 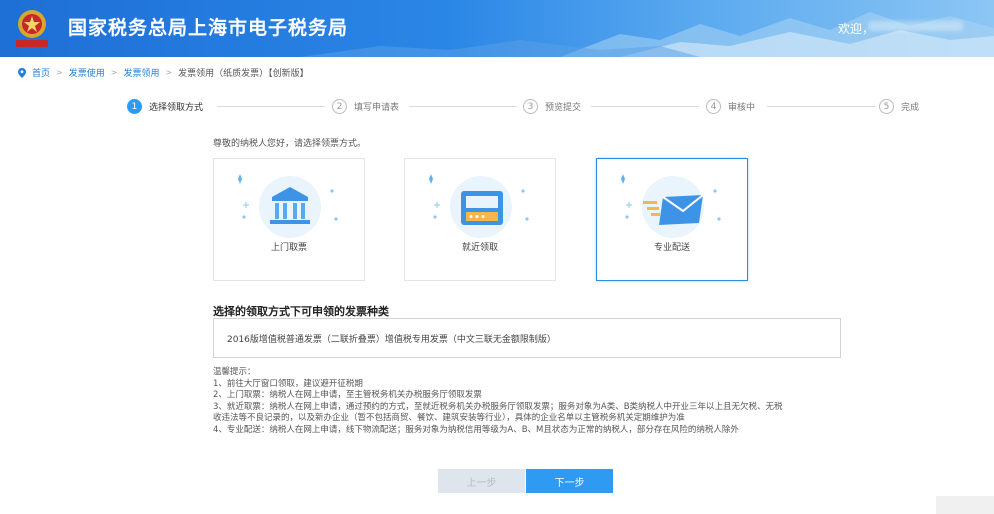 What do you see at coordinates (288, 383) in the screenshot?
I see `tip-line: 1、前往大厅窗口领取，建议避开征税期` at bounding box center [288, 383].